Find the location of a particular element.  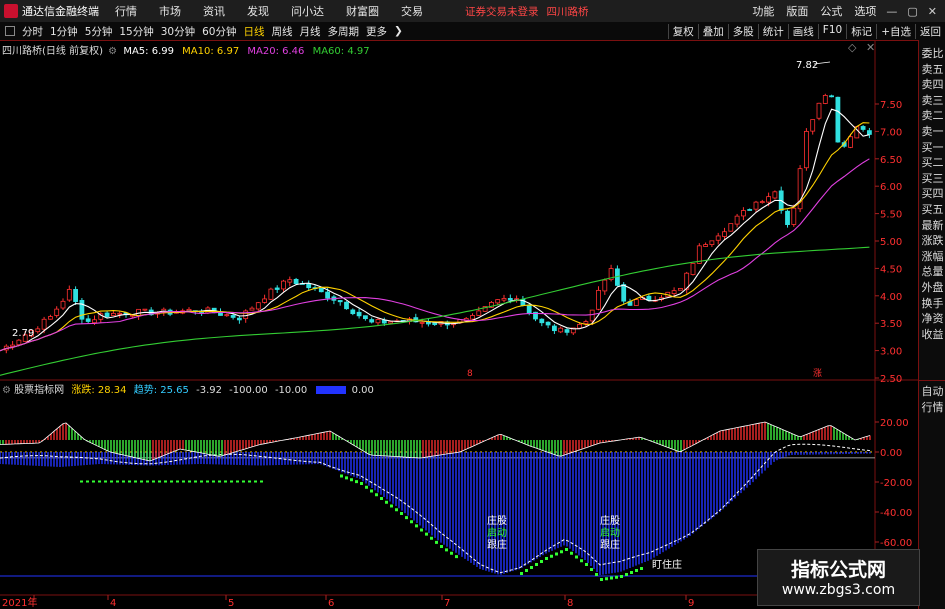

period-more: 更多 is located at coordinates (376, 31).